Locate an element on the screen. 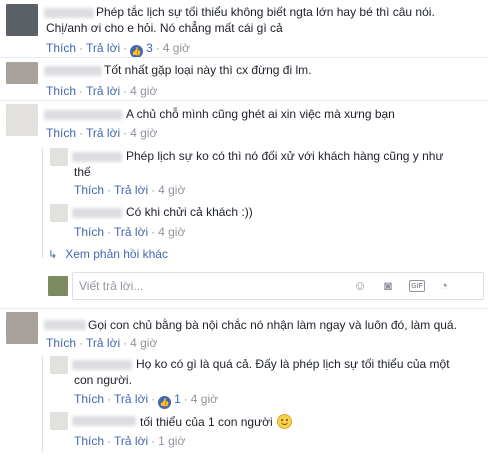 Image resolution: width=488 pixels, height=456 pixels. comment-text: Có khi chửi cả khách :)) is located at coordinates (189, 212).